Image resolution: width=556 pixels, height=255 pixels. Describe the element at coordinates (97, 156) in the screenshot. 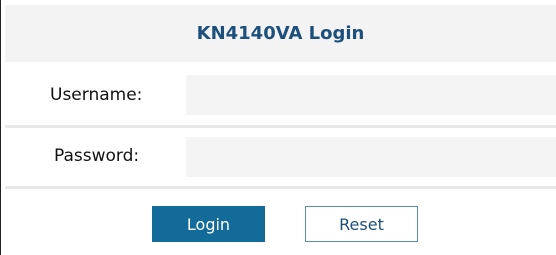

I see `password-label: Password:` at that location.